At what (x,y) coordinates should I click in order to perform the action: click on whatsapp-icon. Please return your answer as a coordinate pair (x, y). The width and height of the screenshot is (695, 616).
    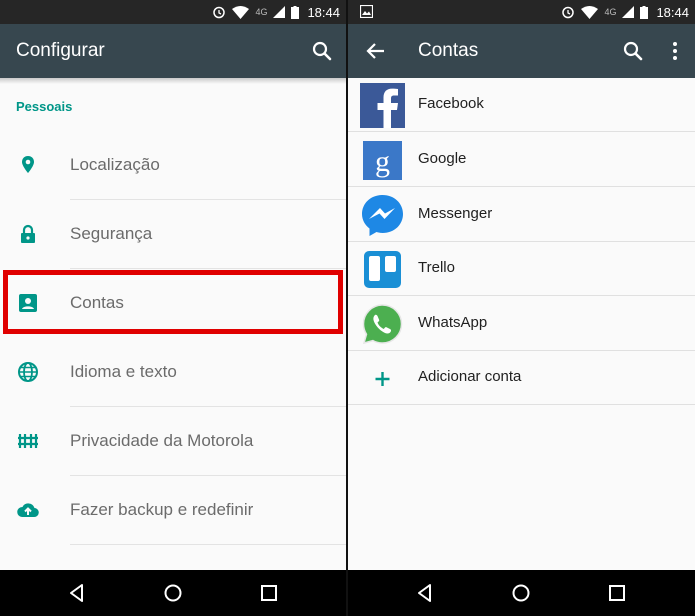
    Looking at the image, I should click on (382, 324).